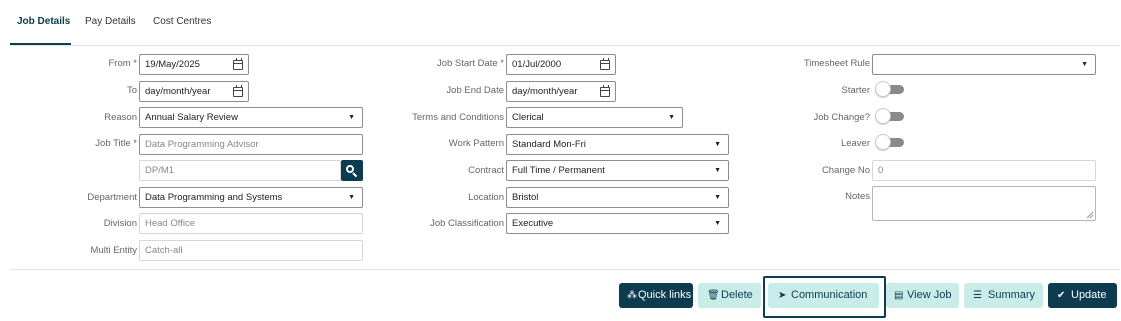 This screenshot has height=321, width=1121. What do you see at coordinates (43, 21) in the screenshot?
I see `tab-job-details: Job Details` at bounding box center [43, 21].